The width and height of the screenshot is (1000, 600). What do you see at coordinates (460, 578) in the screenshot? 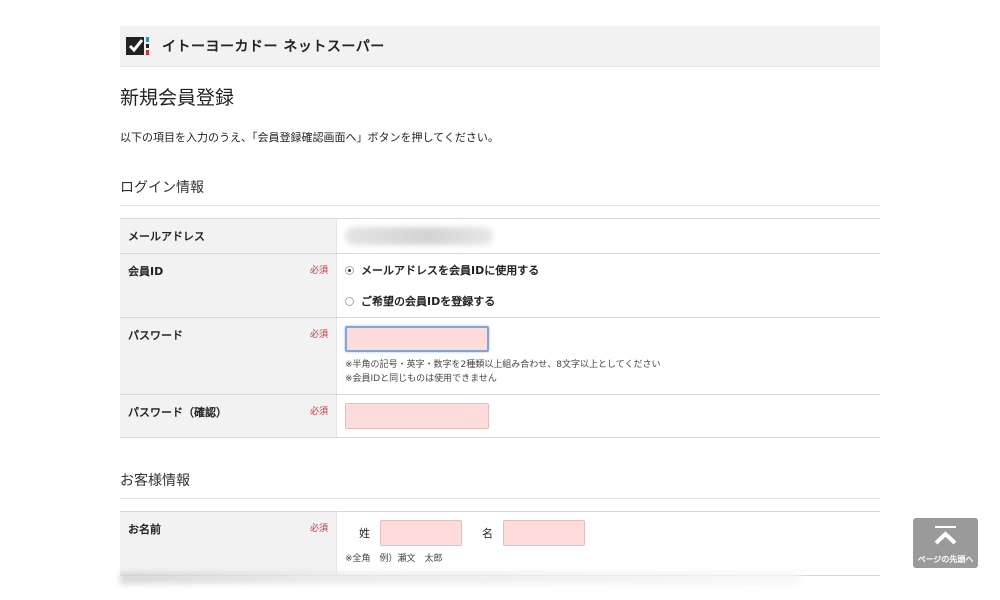
I see `next-row-blurred` at bounding box center [460, 578].